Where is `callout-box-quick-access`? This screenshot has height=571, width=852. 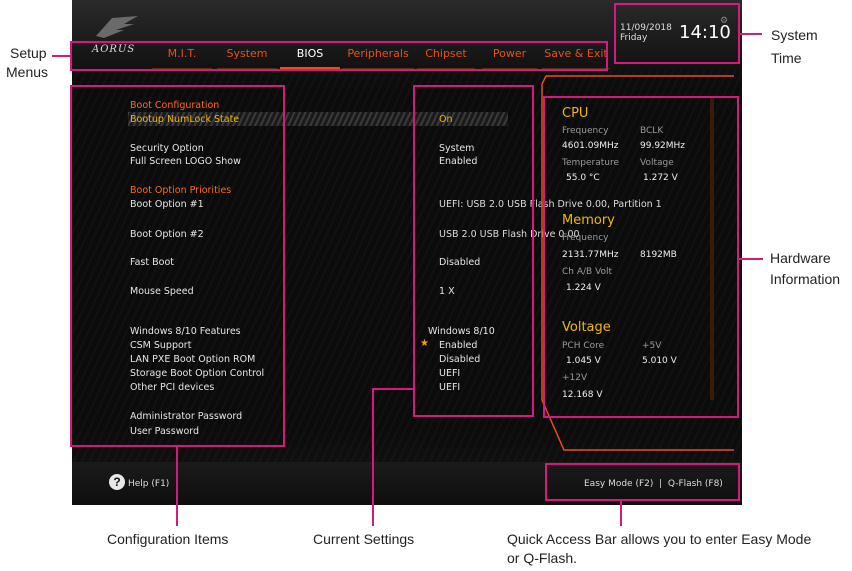 callout-box-quick-access is located at coordinates (642, 482).